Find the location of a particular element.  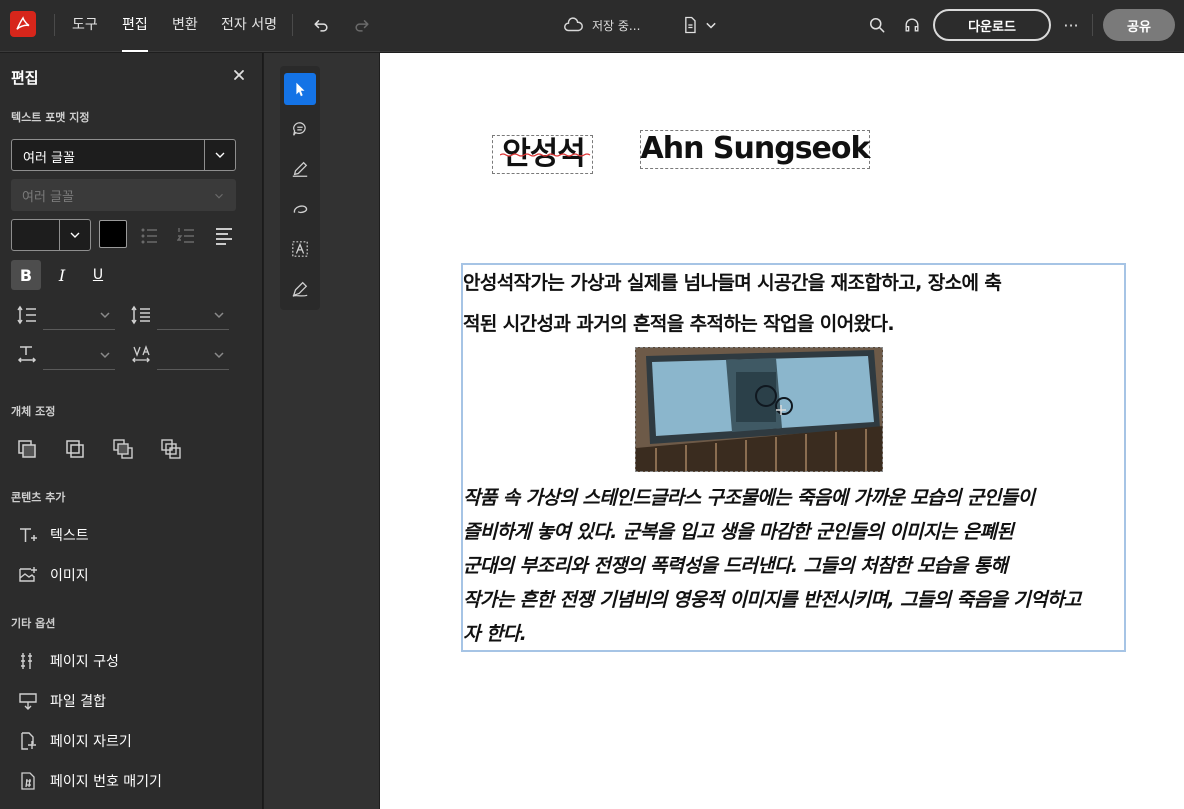

cloud-sync-icon is located at coordinates (573, 24).